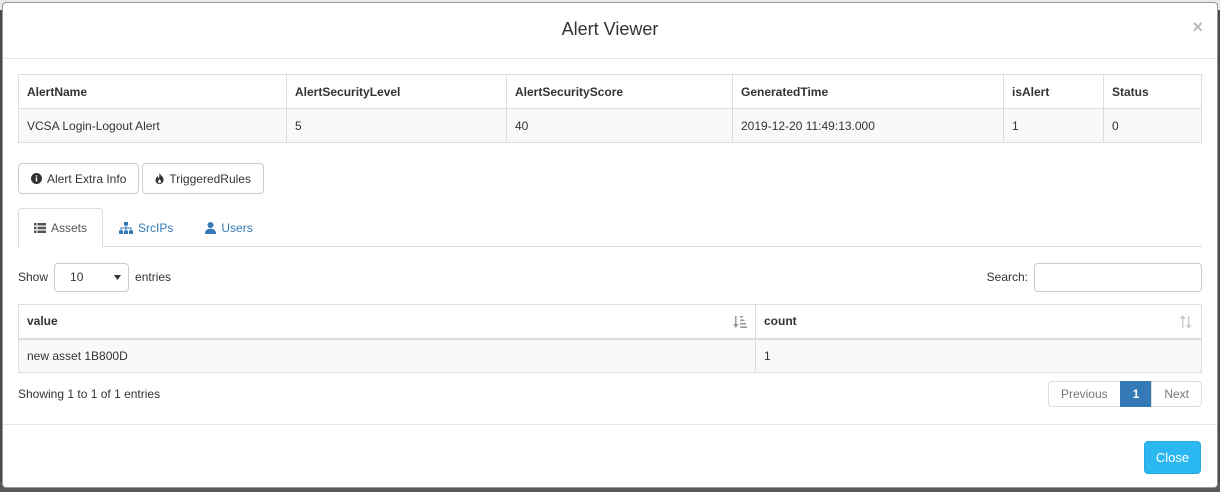 Image resolution: width=1220 pixels, height=492 pixels. I want to click on page-length-control: Show 10 entries, so click(95, 277).